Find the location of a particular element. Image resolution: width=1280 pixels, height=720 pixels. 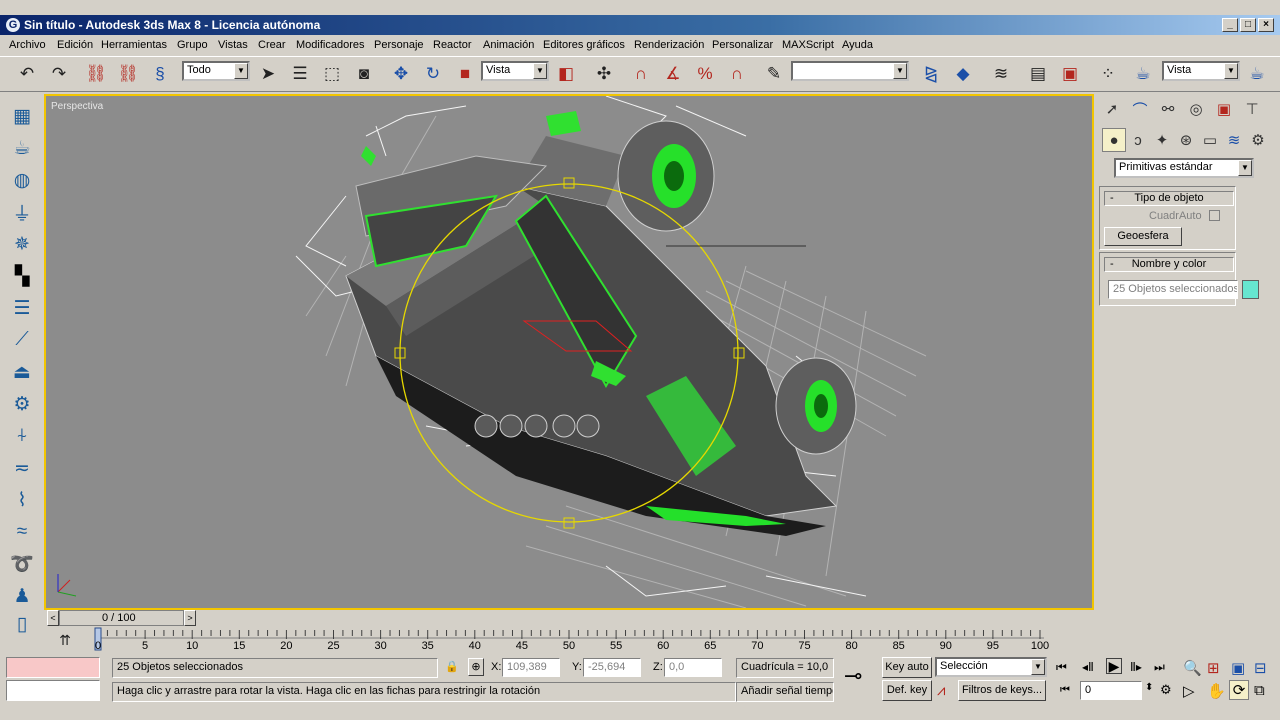

create-spacewarp-icon: ≂ is located at coordinates (22, 468).